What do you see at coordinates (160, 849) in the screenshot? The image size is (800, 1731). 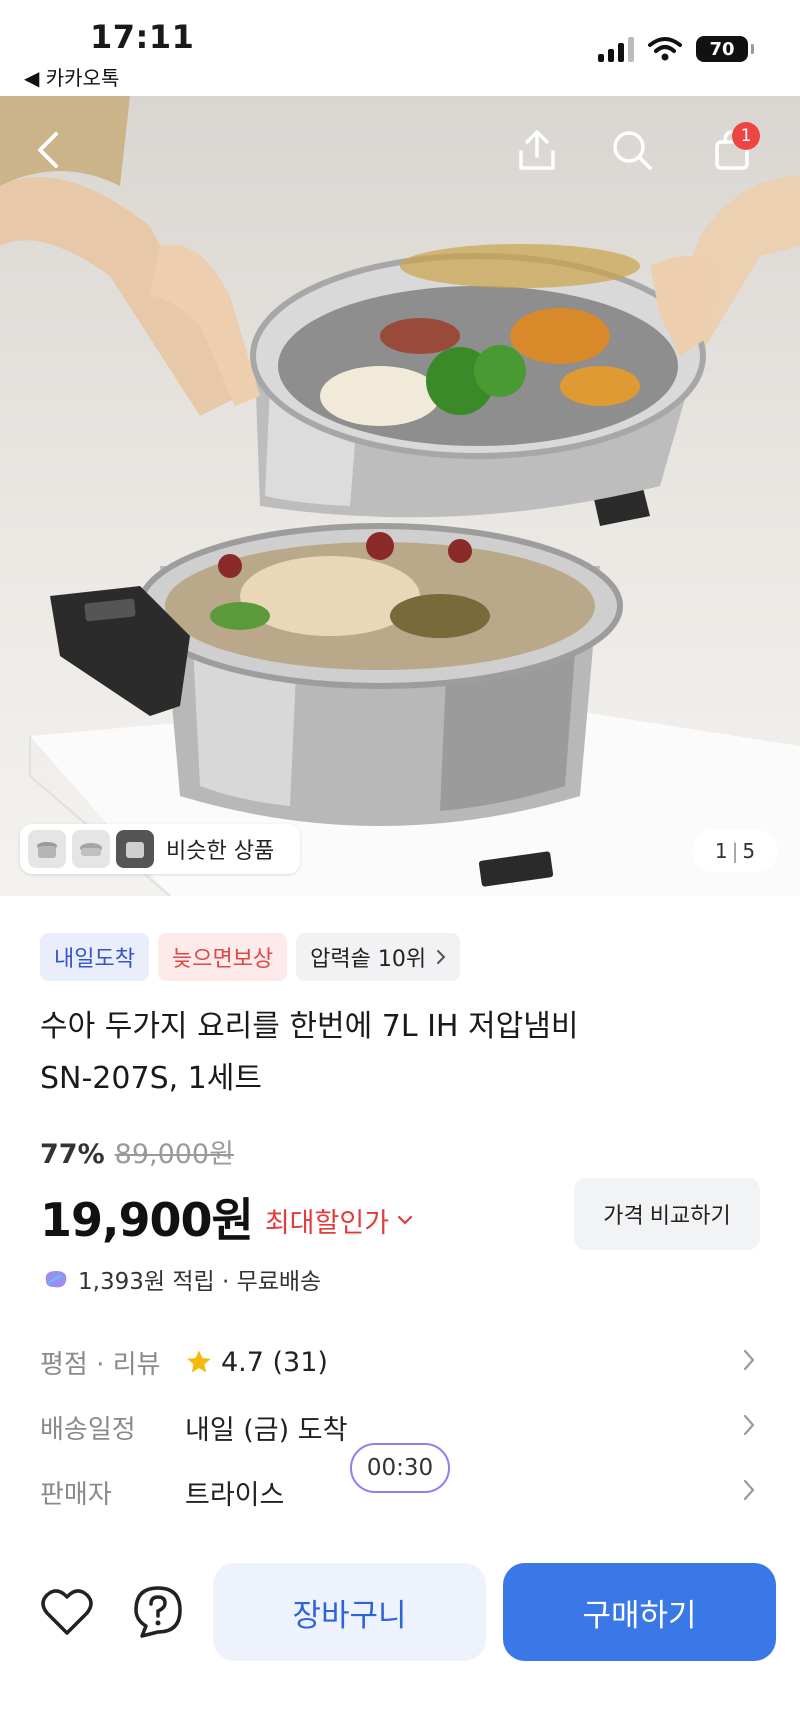 I see `similar-products-button: 비슷한 상품` at bounding box center [160, 849].